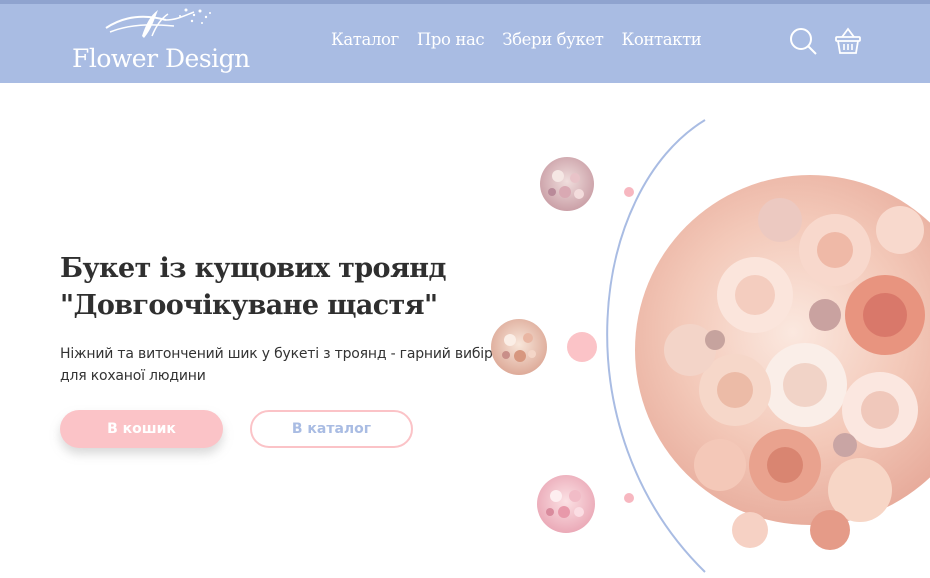 Image resolution: width=930 pixels, height=578 pixels. I want to click on nav-build-bouquet: Збери букет, so click(553, 39).